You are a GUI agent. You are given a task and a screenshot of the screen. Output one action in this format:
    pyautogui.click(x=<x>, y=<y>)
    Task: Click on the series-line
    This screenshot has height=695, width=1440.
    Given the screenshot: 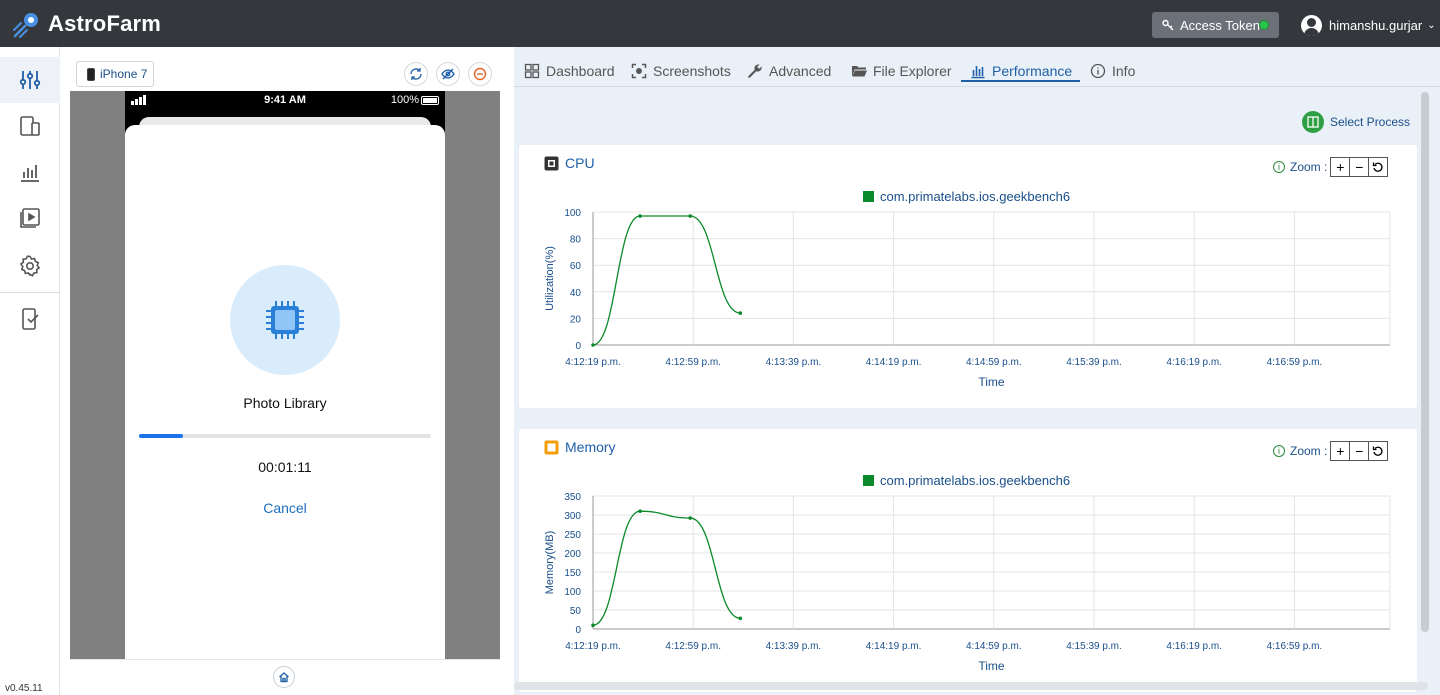 What is the action you would take?
    pyautogui.click(x=666, y=280)
    